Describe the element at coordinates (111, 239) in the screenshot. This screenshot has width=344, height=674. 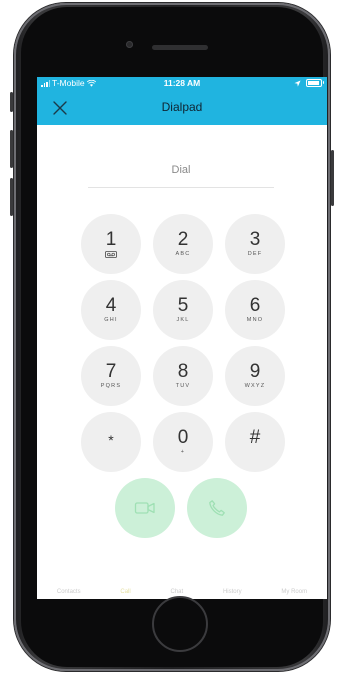
I see `key-digit: 1` at that location.